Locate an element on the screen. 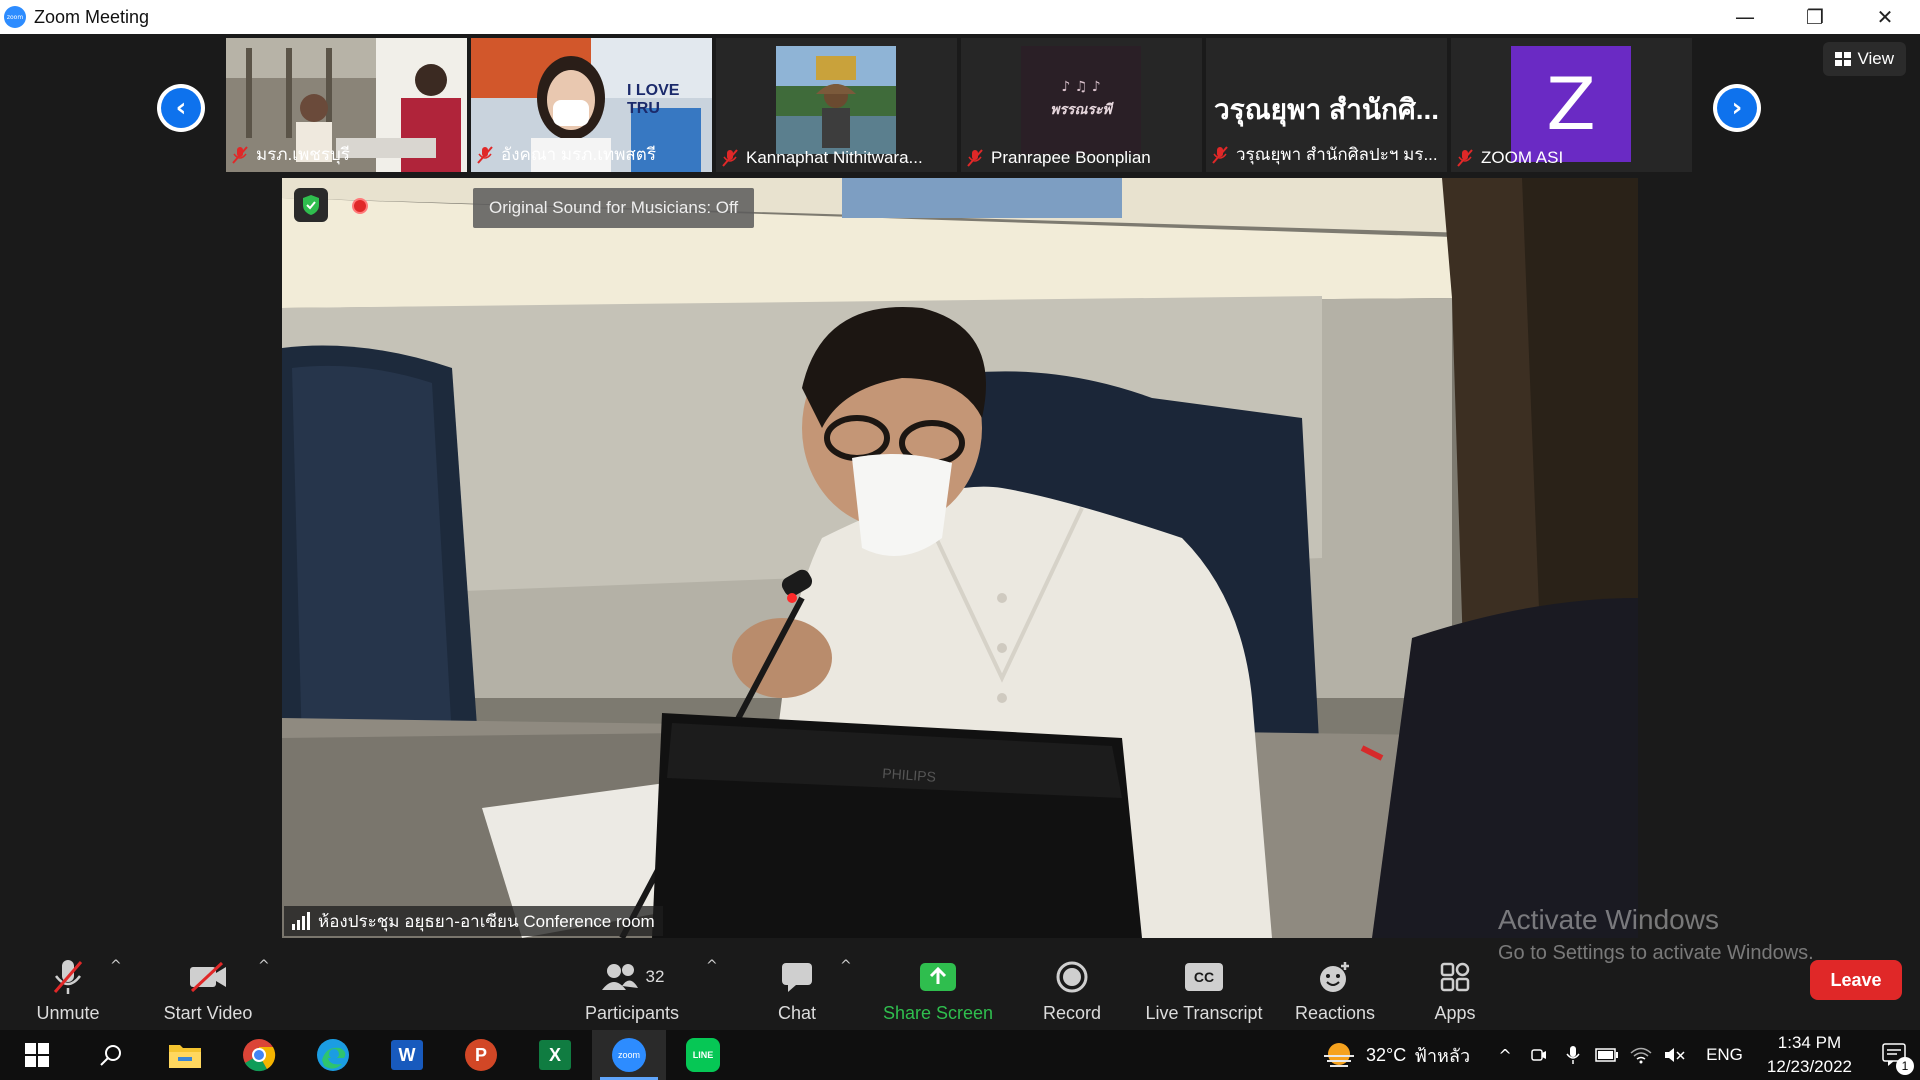 The height and width of the screenshot is (1080, 1920). apps-label: Apps is located at coordinates (1455, 1013).